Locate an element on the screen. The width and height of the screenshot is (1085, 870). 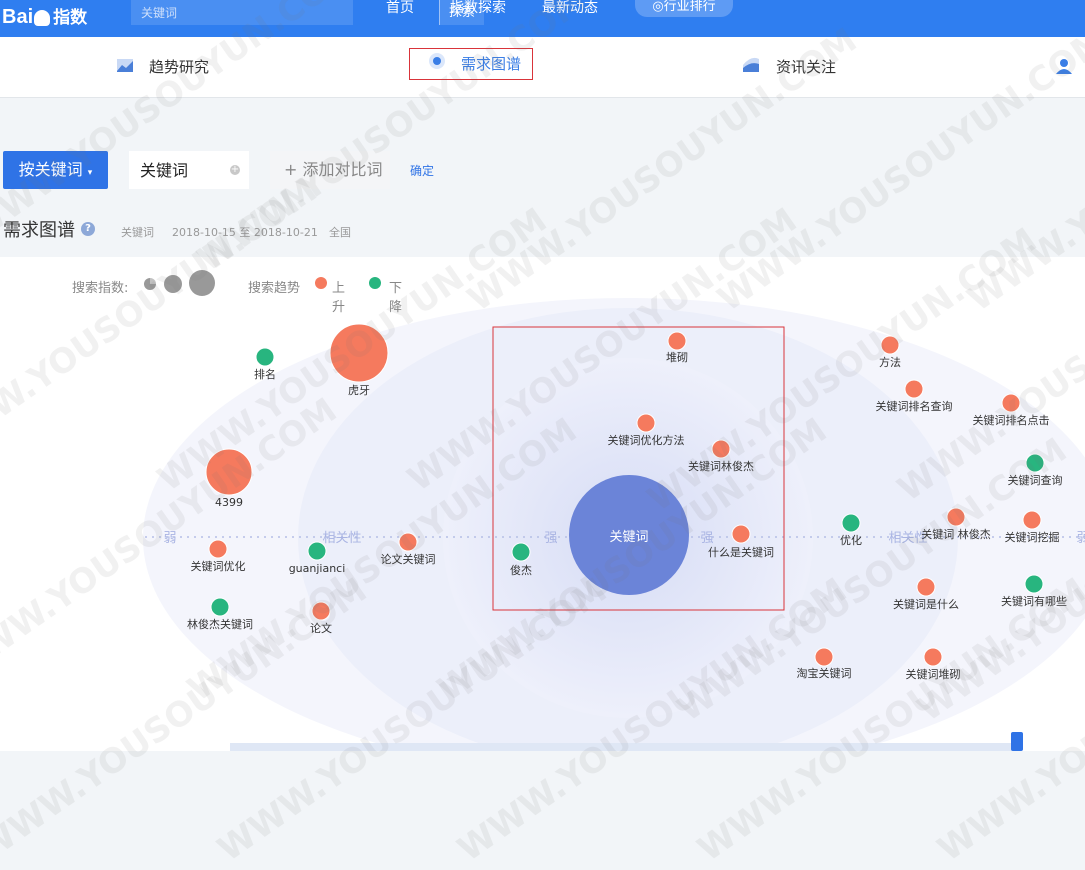
keyword-node-label: 堆砌 is located at coordinates (677, 357).